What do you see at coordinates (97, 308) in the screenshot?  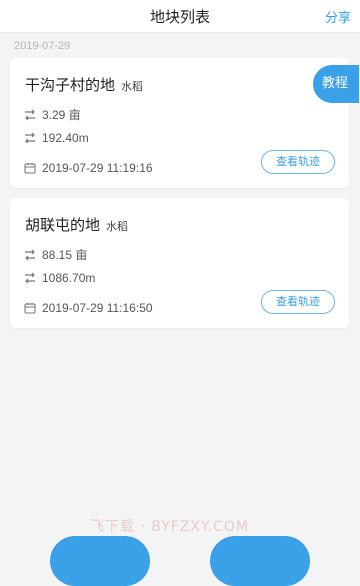 I see `time-value: 2019-07-29 11:16:50` at bounding box center [97, 308].